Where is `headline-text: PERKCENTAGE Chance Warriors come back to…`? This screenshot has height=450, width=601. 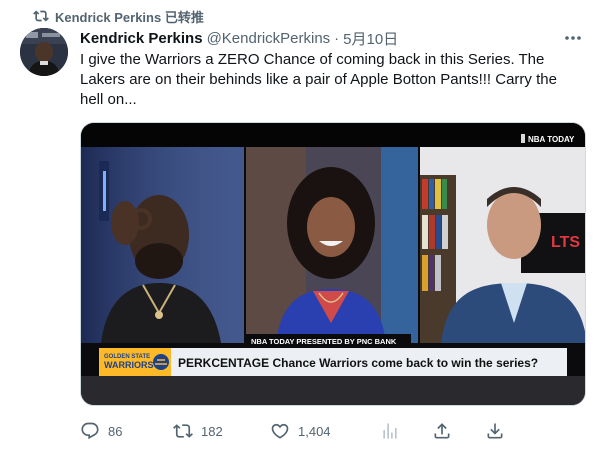
headline-text: PERKCENTAGE Chance Warriors come back to… is located at coordinates (358, 363).